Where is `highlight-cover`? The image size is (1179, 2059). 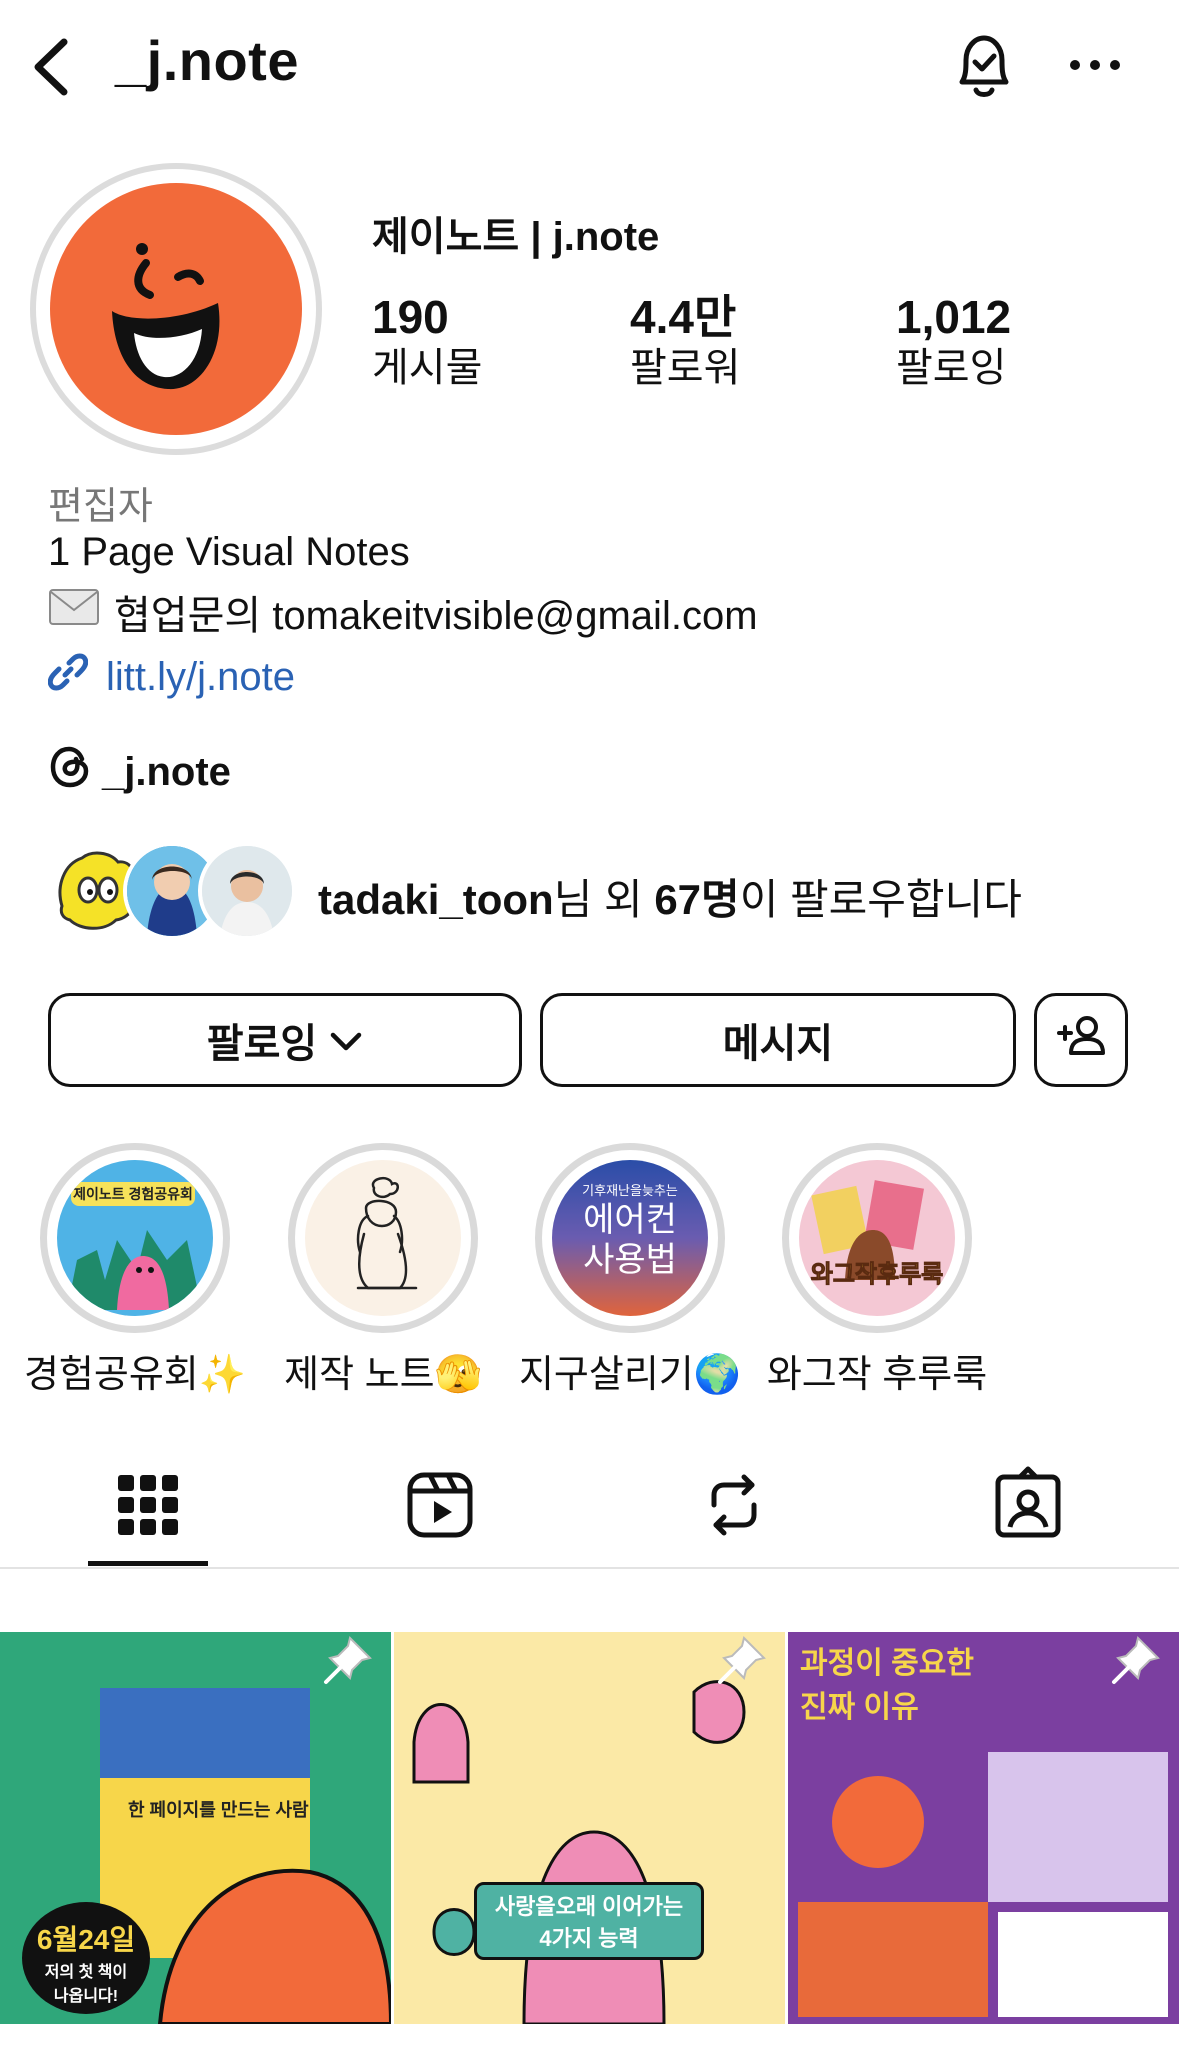 highlight-cover is located at coordinates (383, 1238).